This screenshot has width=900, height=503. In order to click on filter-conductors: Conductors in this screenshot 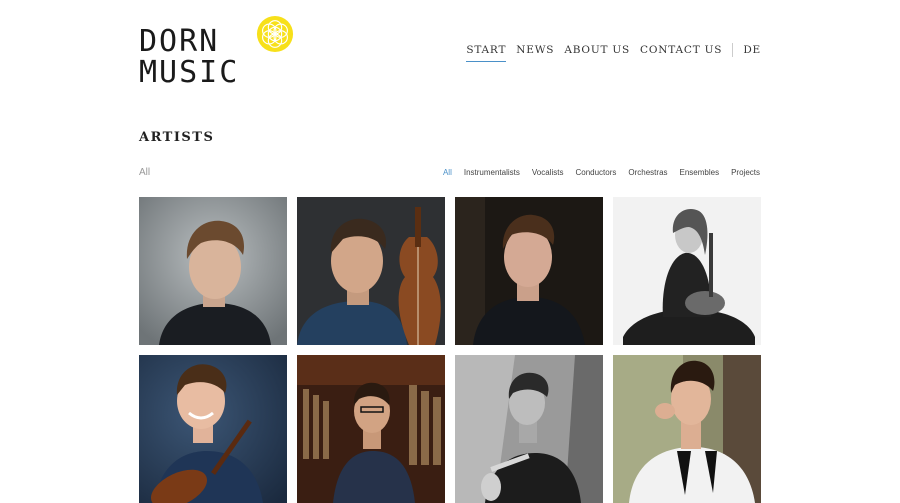, I will do `click(595, 172)`.